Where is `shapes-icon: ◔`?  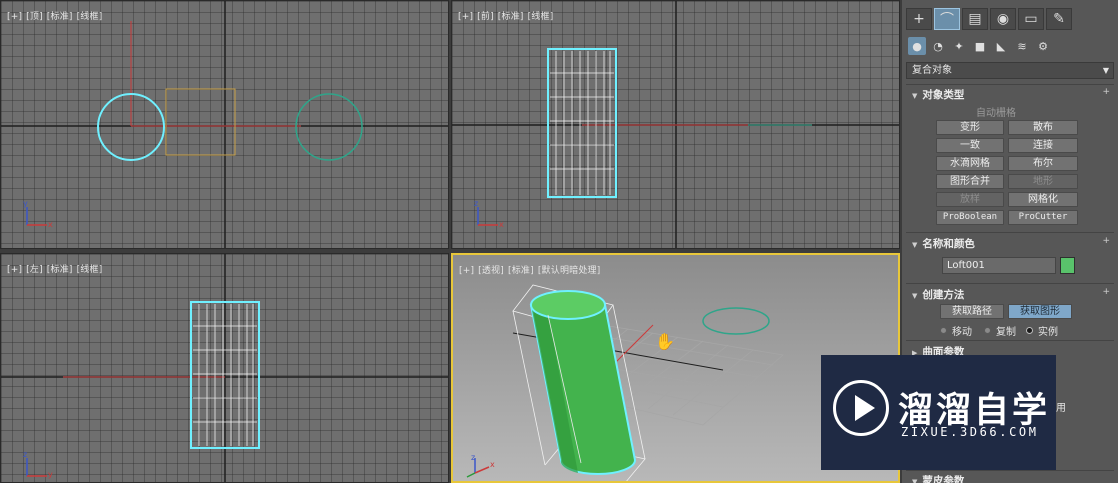
shapes-icon: ◔ is located at coordinates (938, 46).